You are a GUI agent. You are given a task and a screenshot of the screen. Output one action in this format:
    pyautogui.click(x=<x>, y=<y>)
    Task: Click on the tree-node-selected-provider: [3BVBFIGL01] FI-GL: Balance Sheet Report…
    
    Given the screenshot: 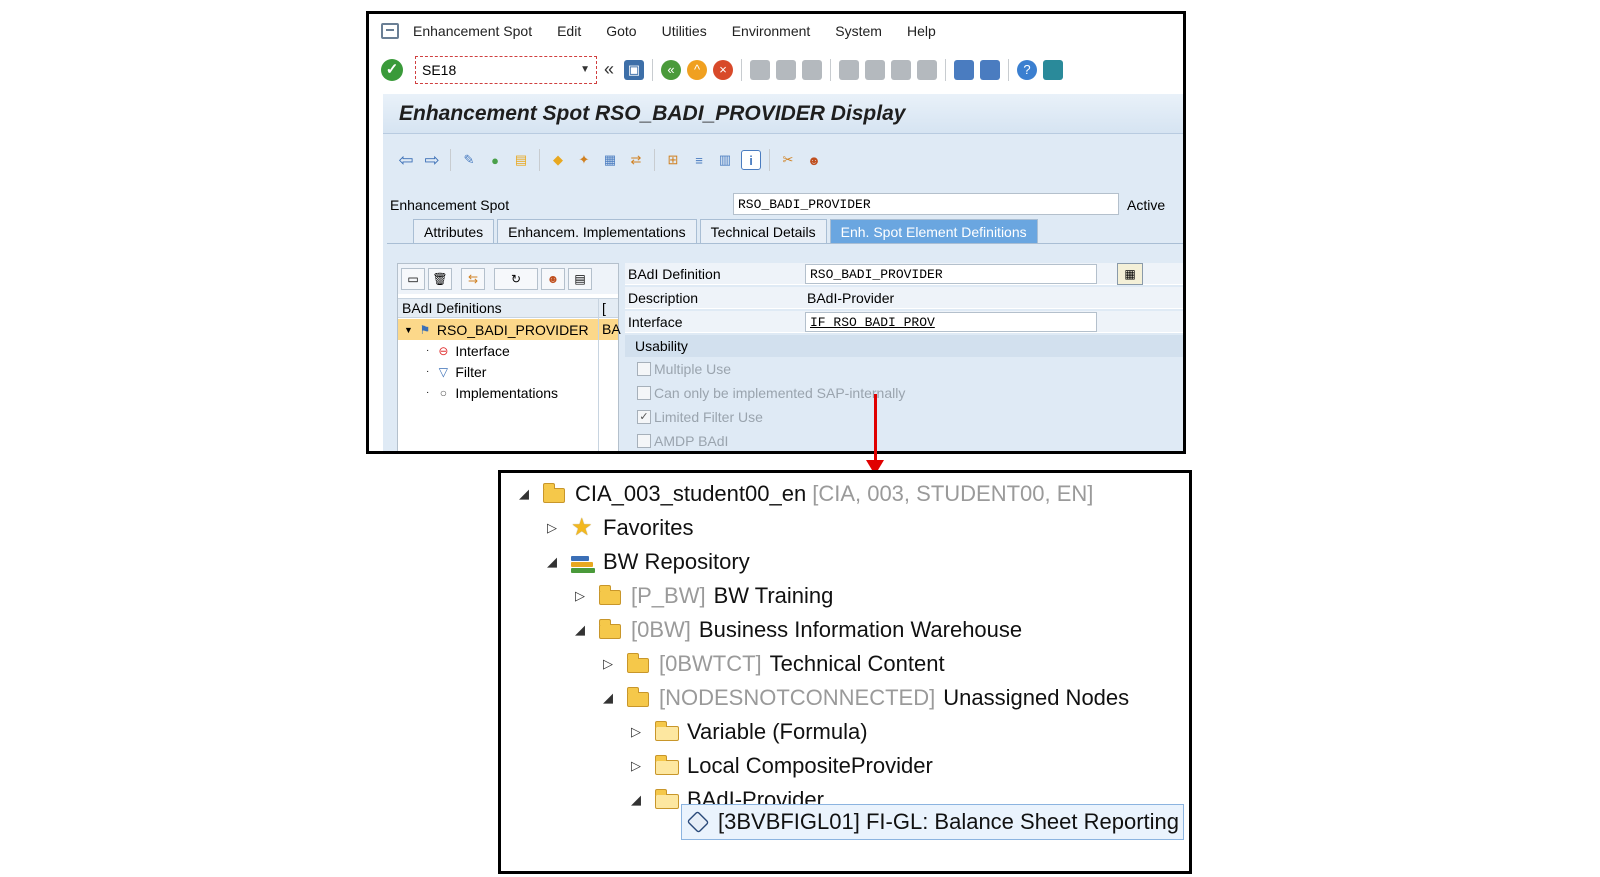 What is the action you would take?
    pyautogui.click(x=933, y=822)
    